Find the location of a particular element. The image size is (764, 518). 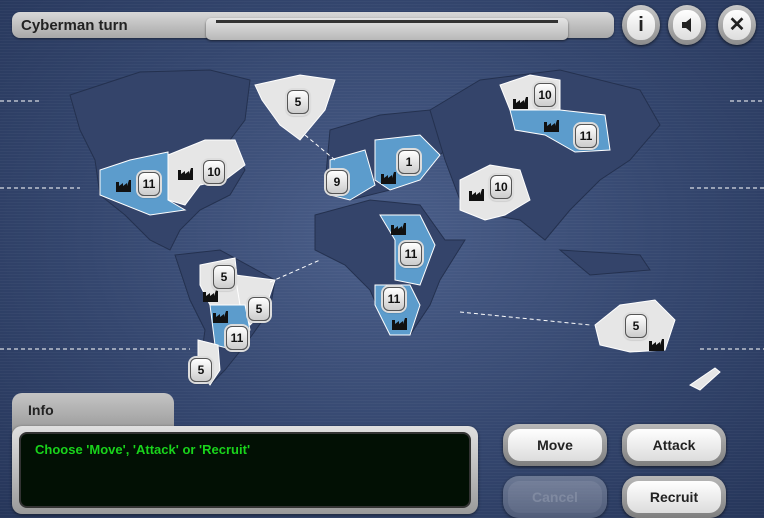

unit-count-eastern-europe: 1 is located at coordinates (409, 162).